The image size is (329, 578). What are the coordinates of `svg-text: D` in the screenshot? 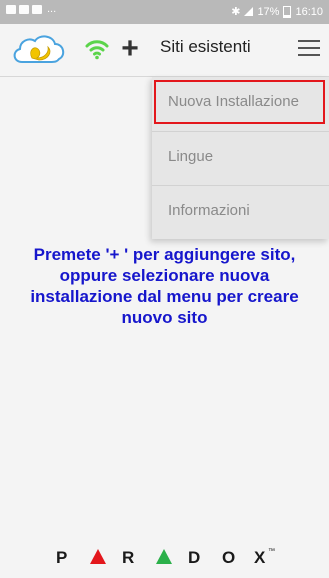 It's located at (194, 557).